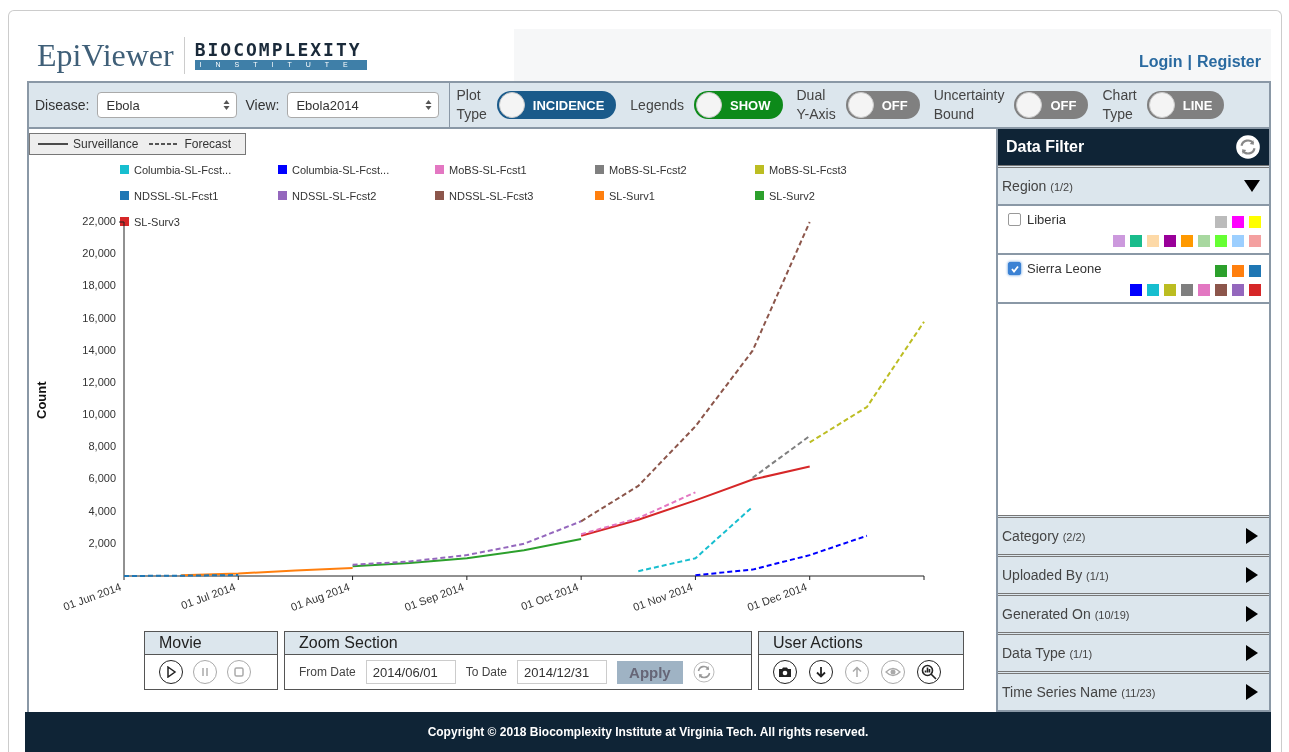 The width and height of the screenshot is (1289, 752). What do you see at coordinates (1047, 219) in the screenshot?
I see `region-label: Liberia` at bounding box center [1047, 219].